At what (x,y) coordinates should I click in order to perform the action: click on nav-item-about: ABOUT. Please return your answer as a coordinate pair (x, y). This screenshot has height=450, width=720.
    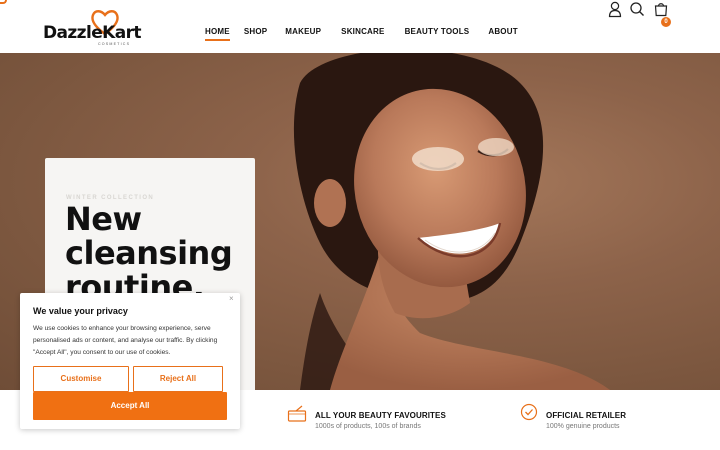
    Looking at the image, I should click on (502, 31).